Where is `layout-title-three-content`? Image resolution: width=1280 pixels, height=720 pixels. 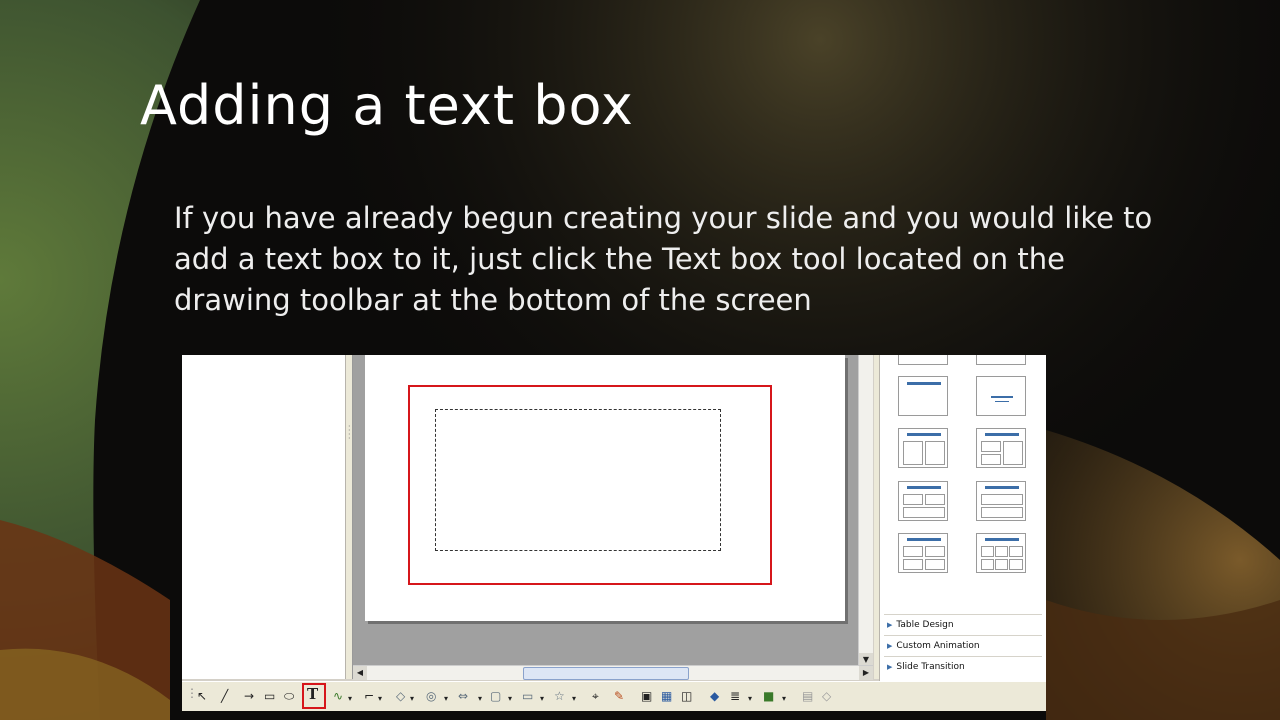 layout-title-three-content is located at coordinates (923, 501).